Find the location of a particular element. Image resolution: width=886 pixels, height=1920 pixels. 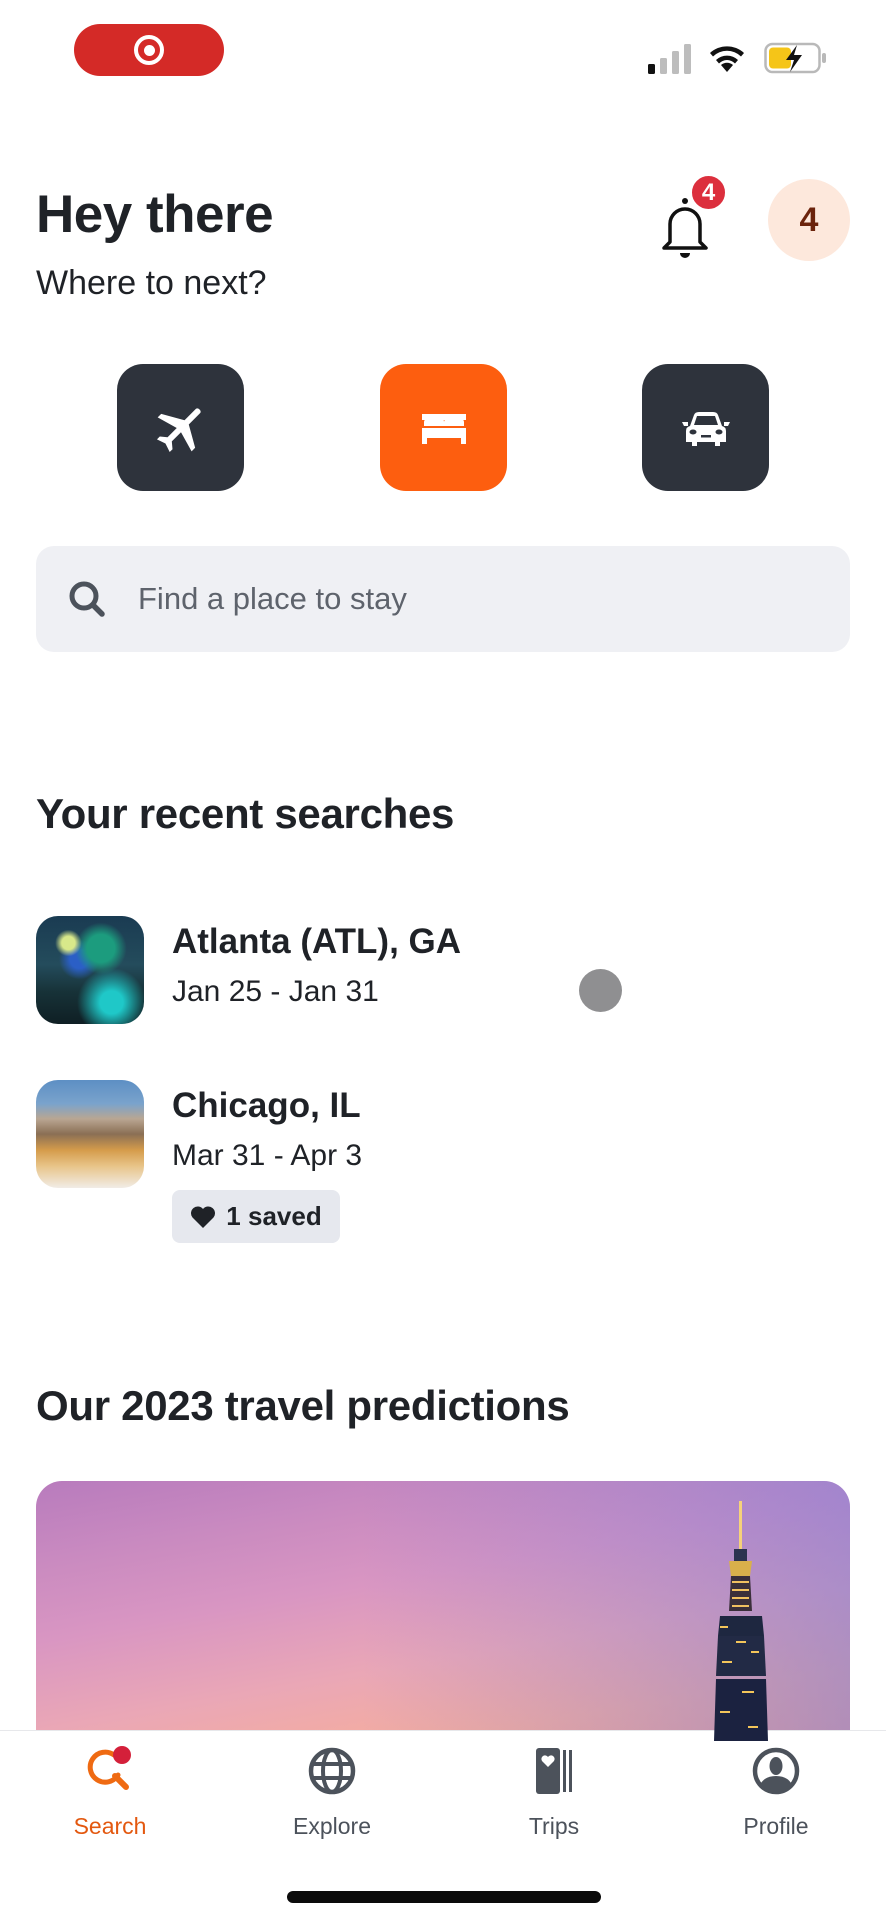

search-bar is located at coordinates (443, 599).